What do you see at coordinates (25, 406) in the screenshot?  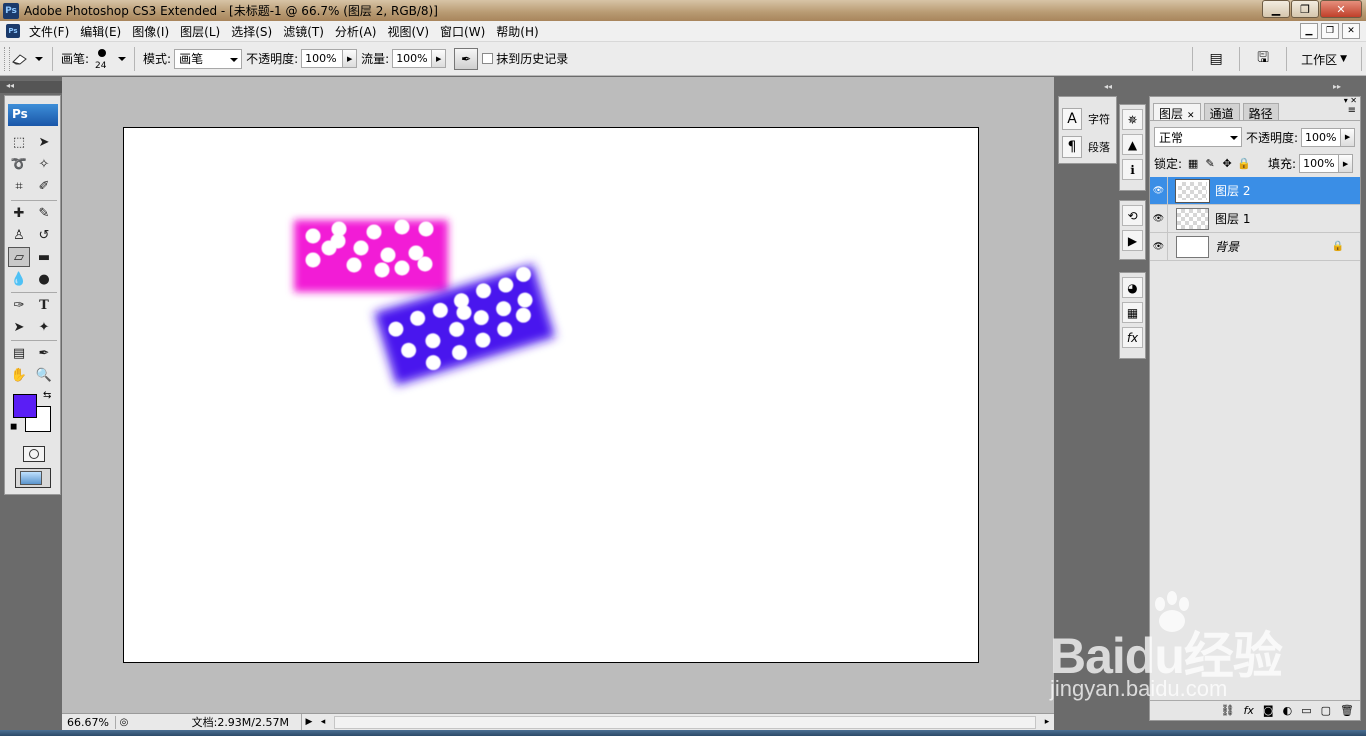 I see `foreground-color-swatch` at bounding box center [25, 406].